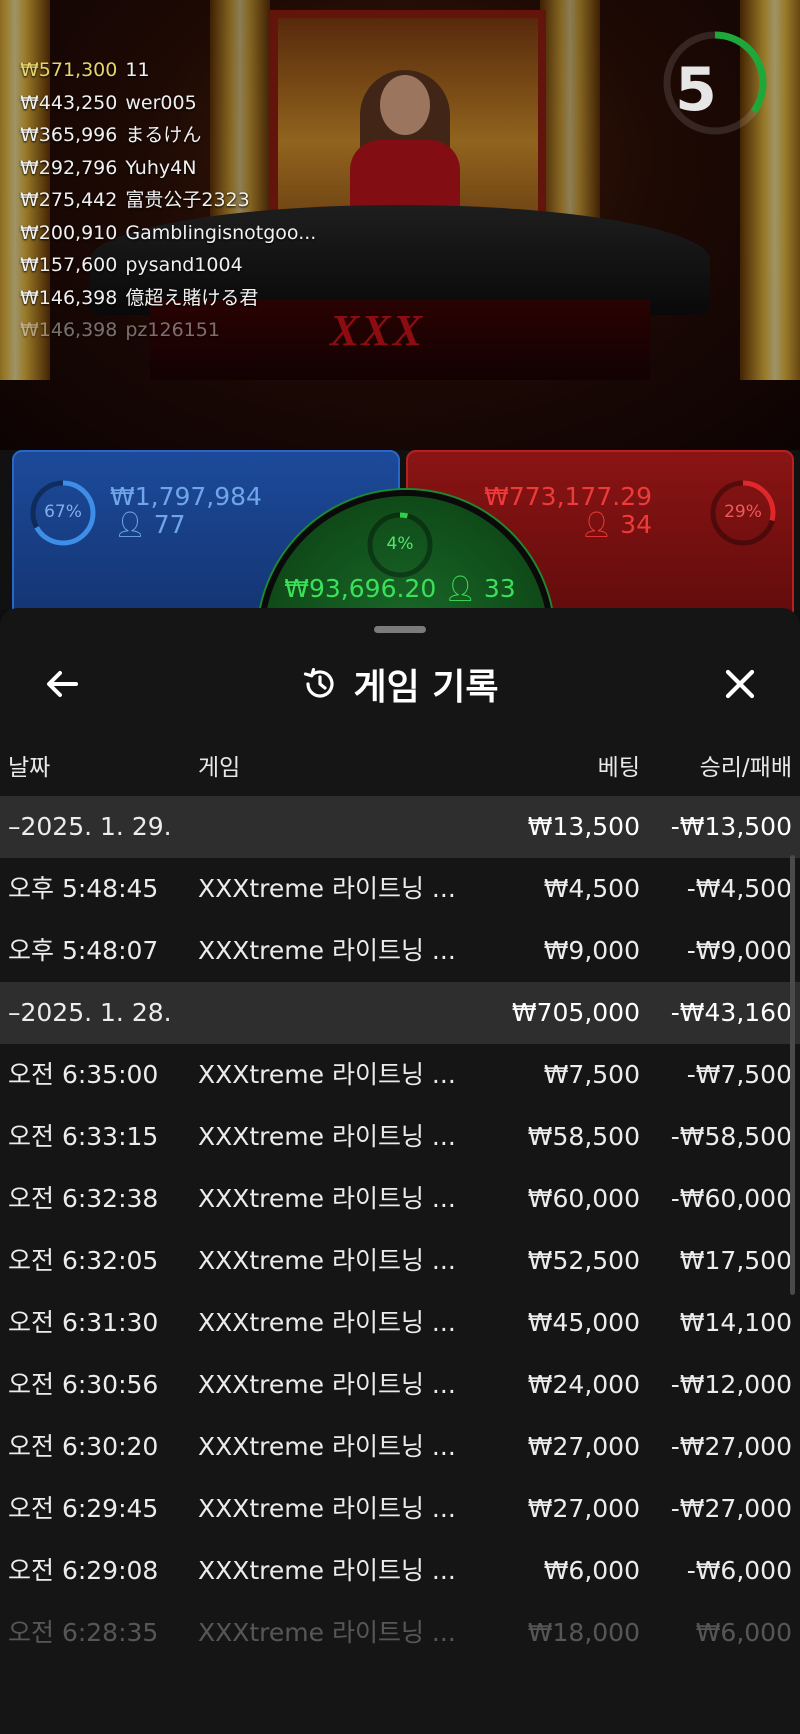 The image size is (800, 1734). What do you see at coordinates (83, 1508) in the screenshot?
I see `row-time: 오전 6:29:45` at bounding box center [83, 1508].